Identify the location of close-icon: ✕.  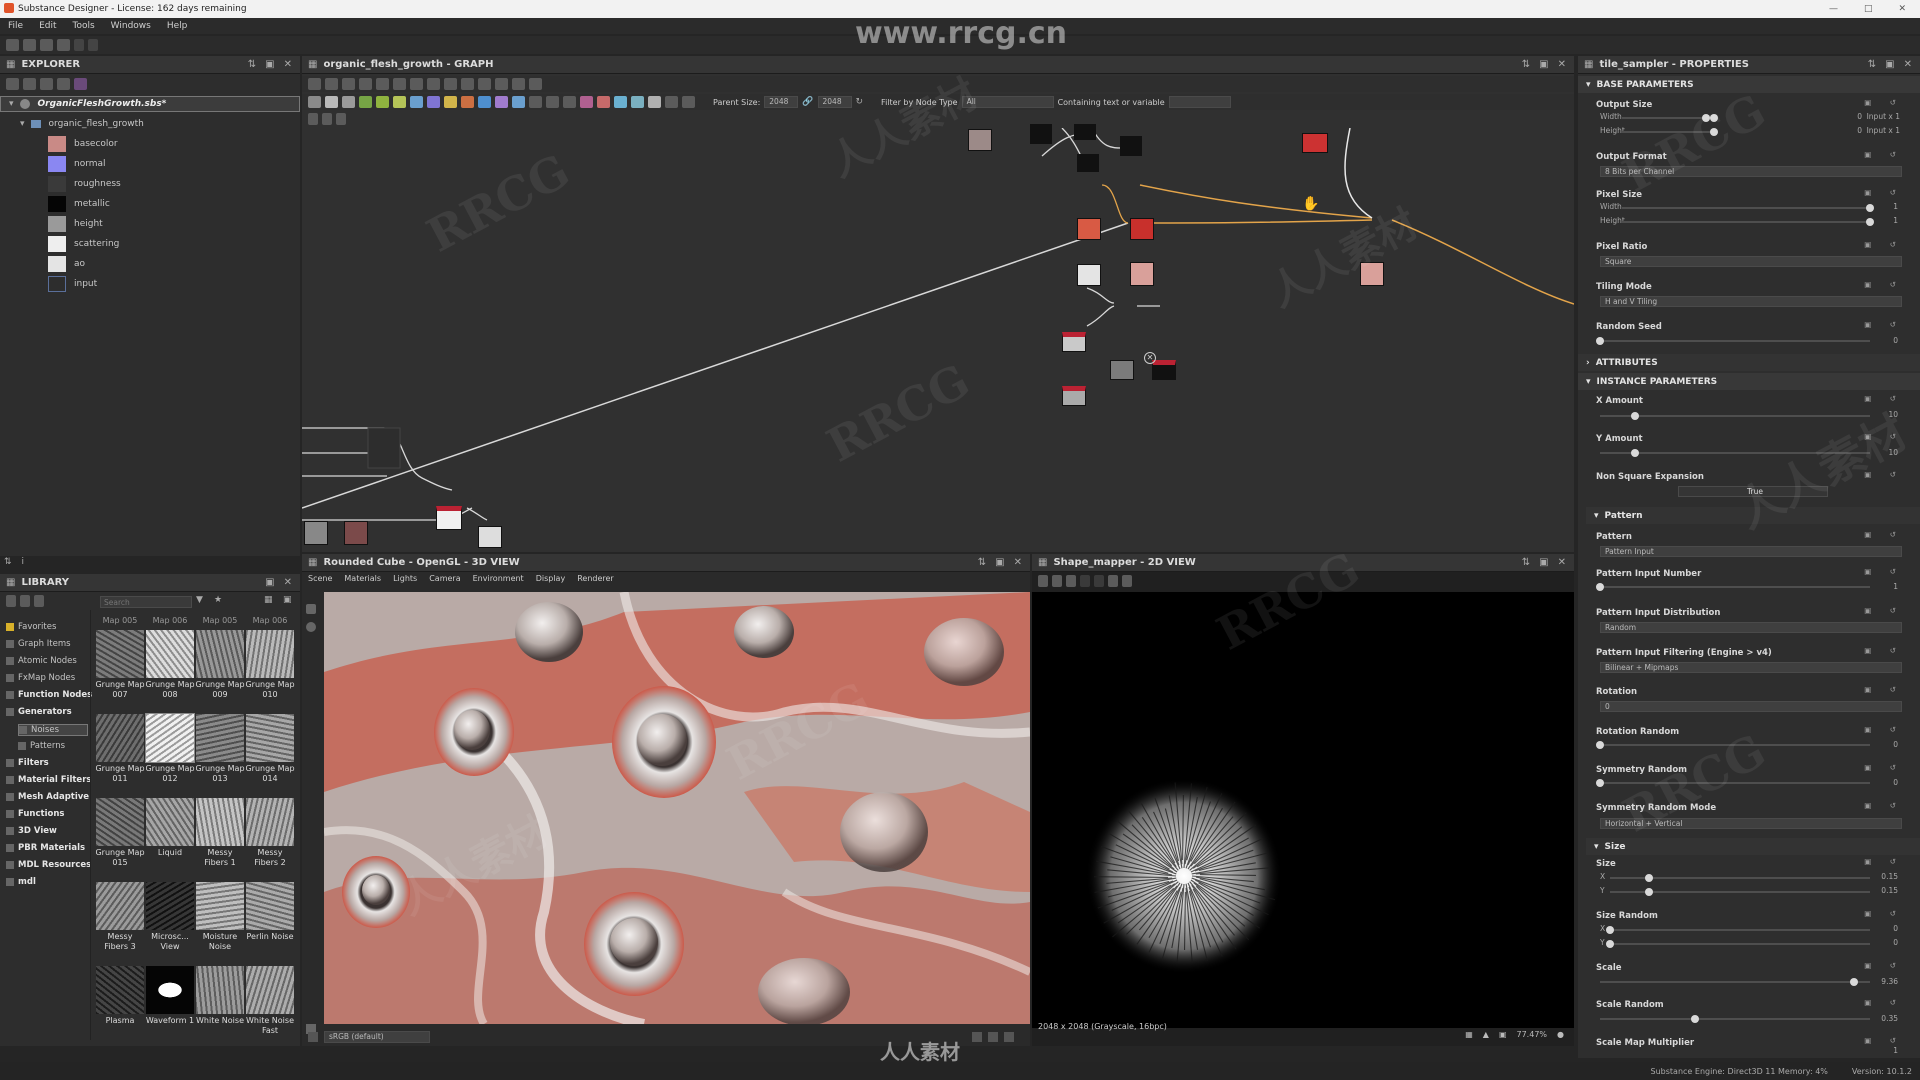
(1902, 9).